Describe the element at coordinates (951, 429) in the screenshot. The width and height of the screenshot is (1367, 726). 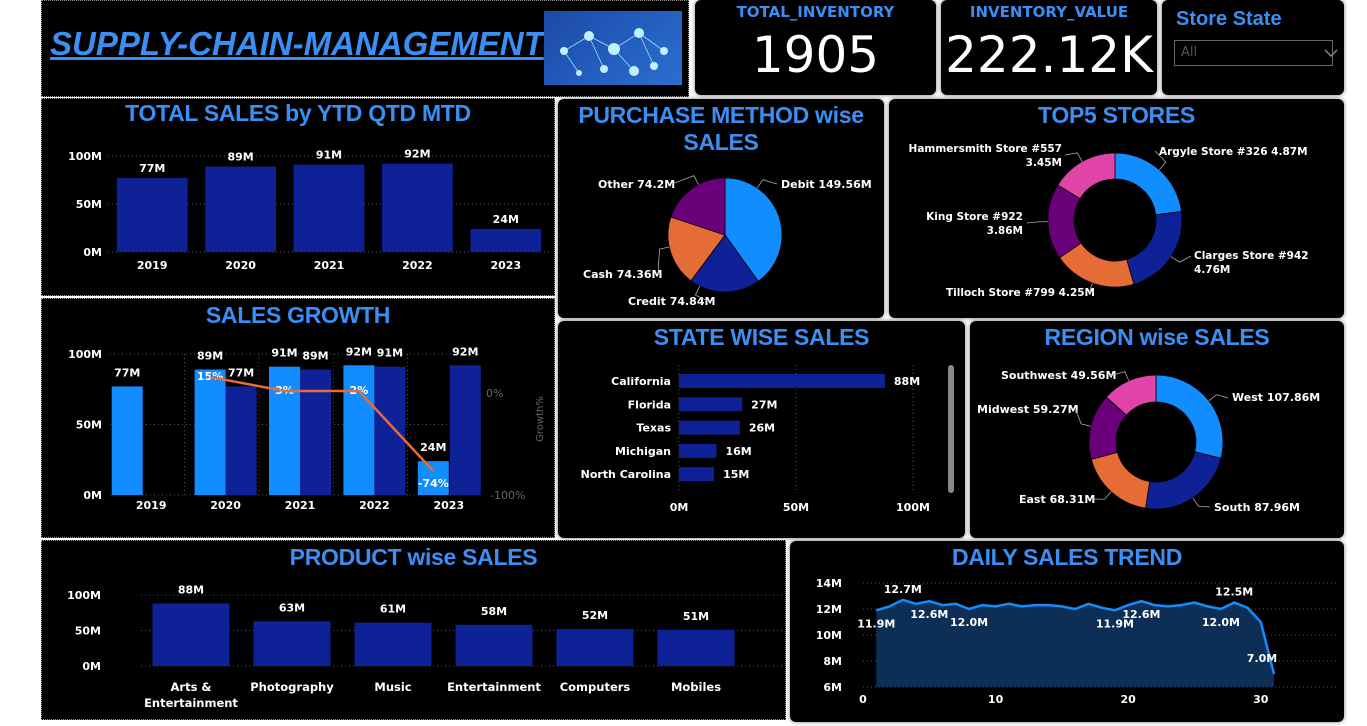
I see `state-sales-scrollbar` at that location.